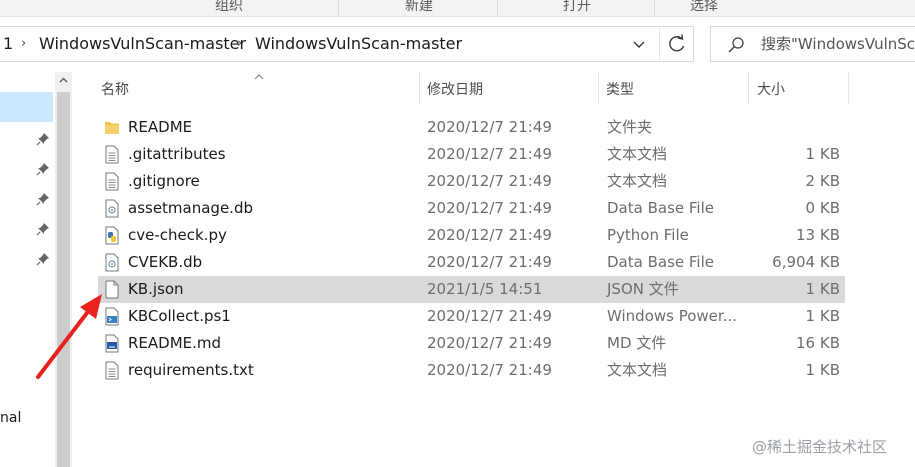 This screenshot has width=915, height=467. I want to click on file-size: 6,904 KB, so click(806, 262).